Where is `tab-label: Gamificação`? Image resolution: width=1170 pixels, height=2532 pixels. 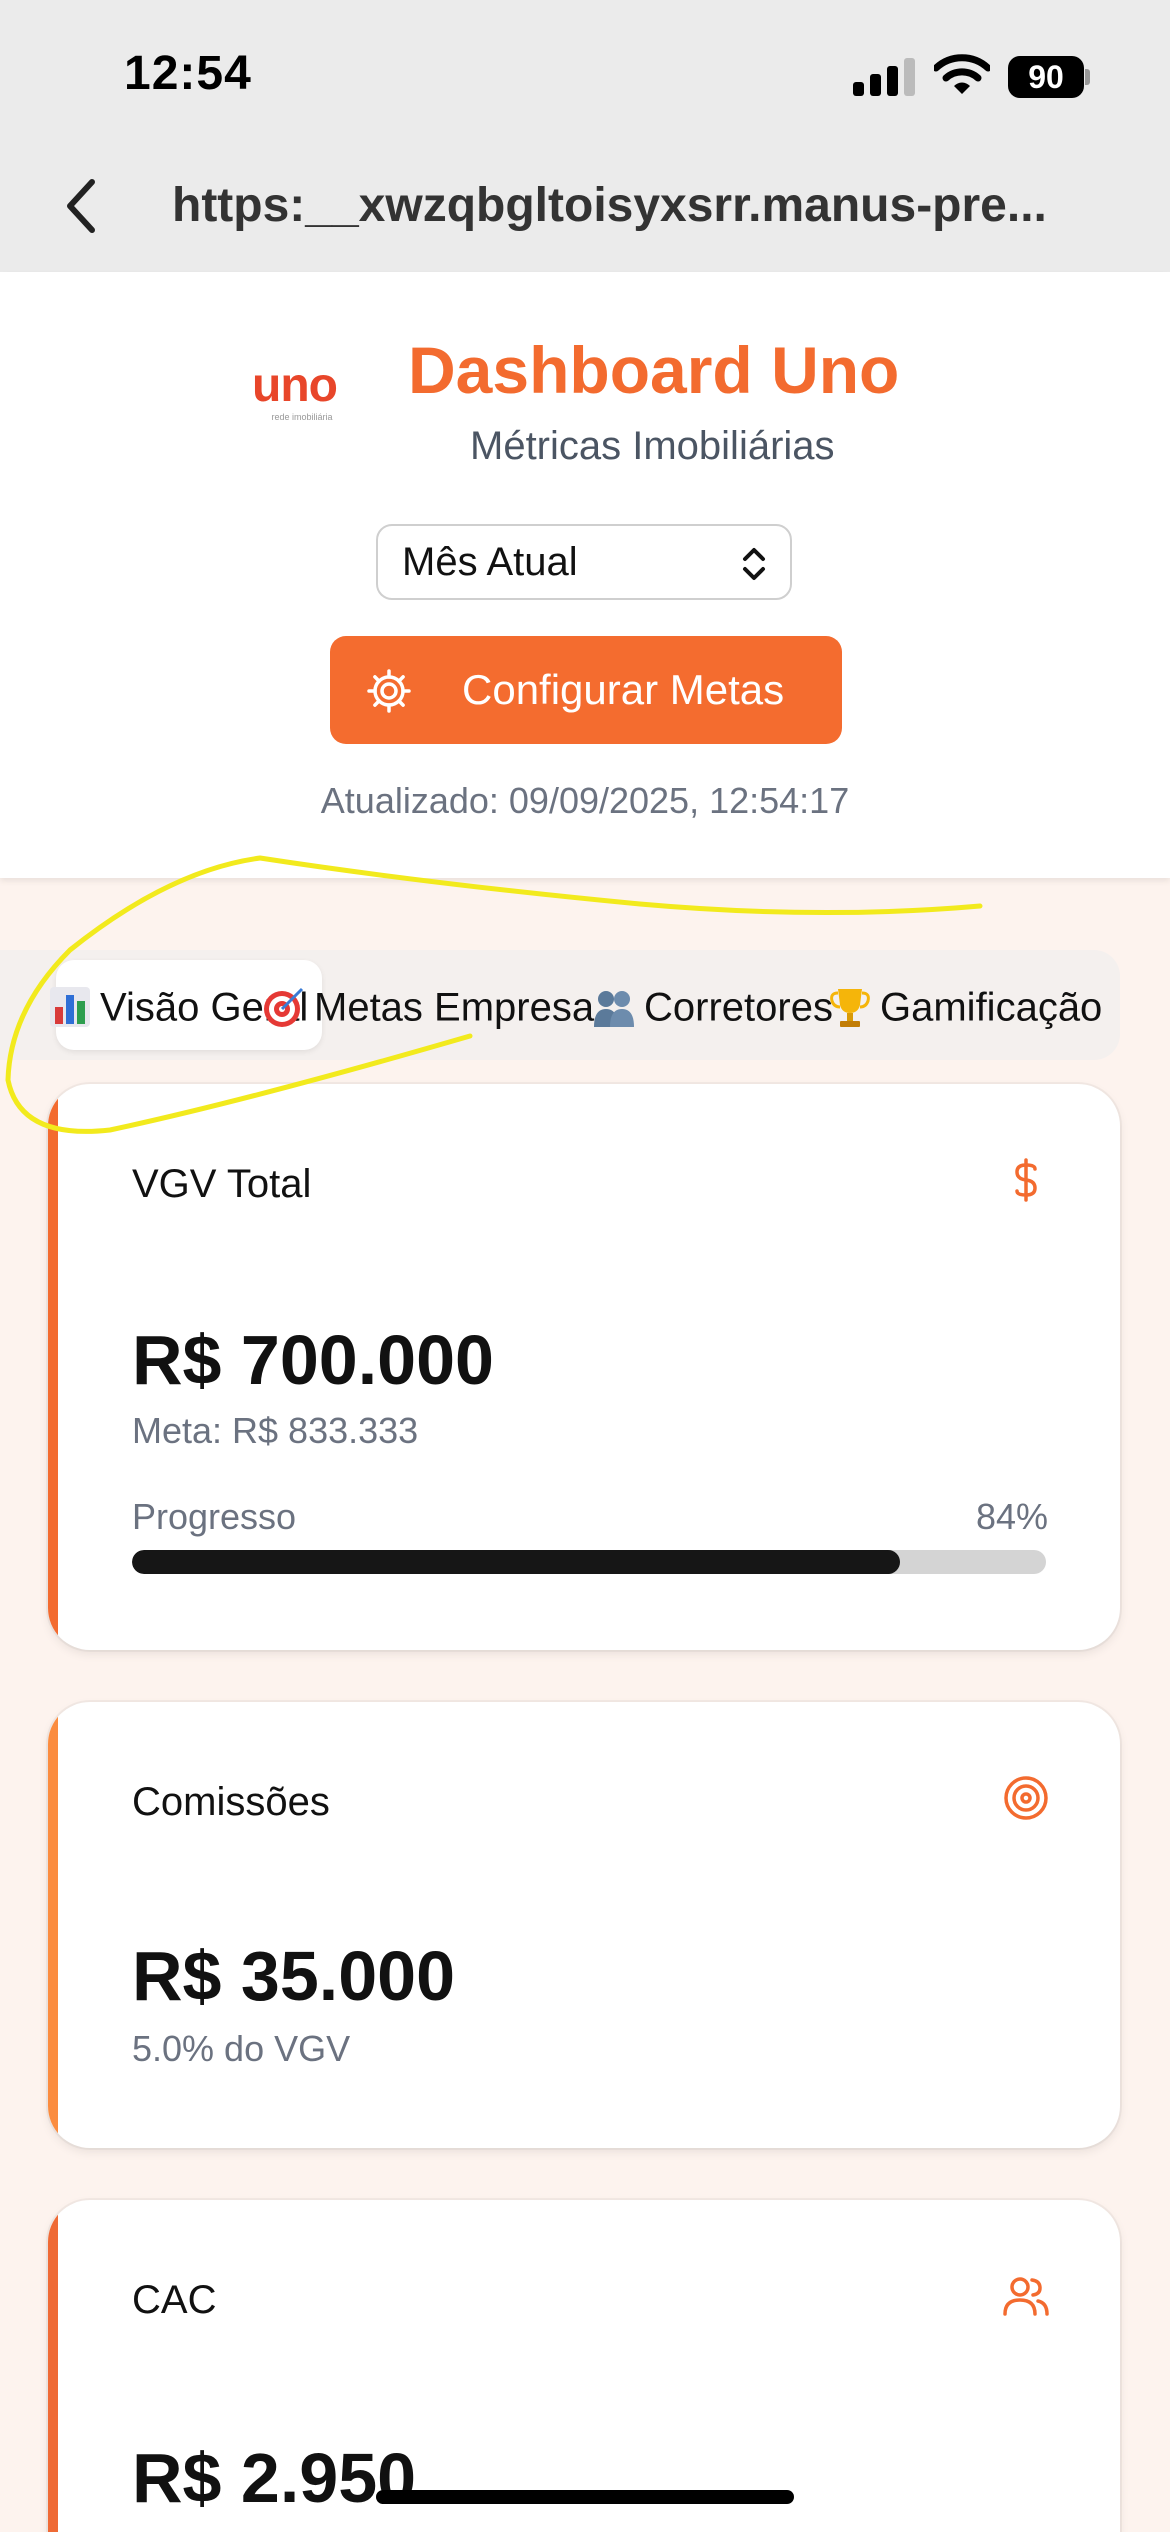 tab-label: Gamificação is located at coordinates (991, 1007).